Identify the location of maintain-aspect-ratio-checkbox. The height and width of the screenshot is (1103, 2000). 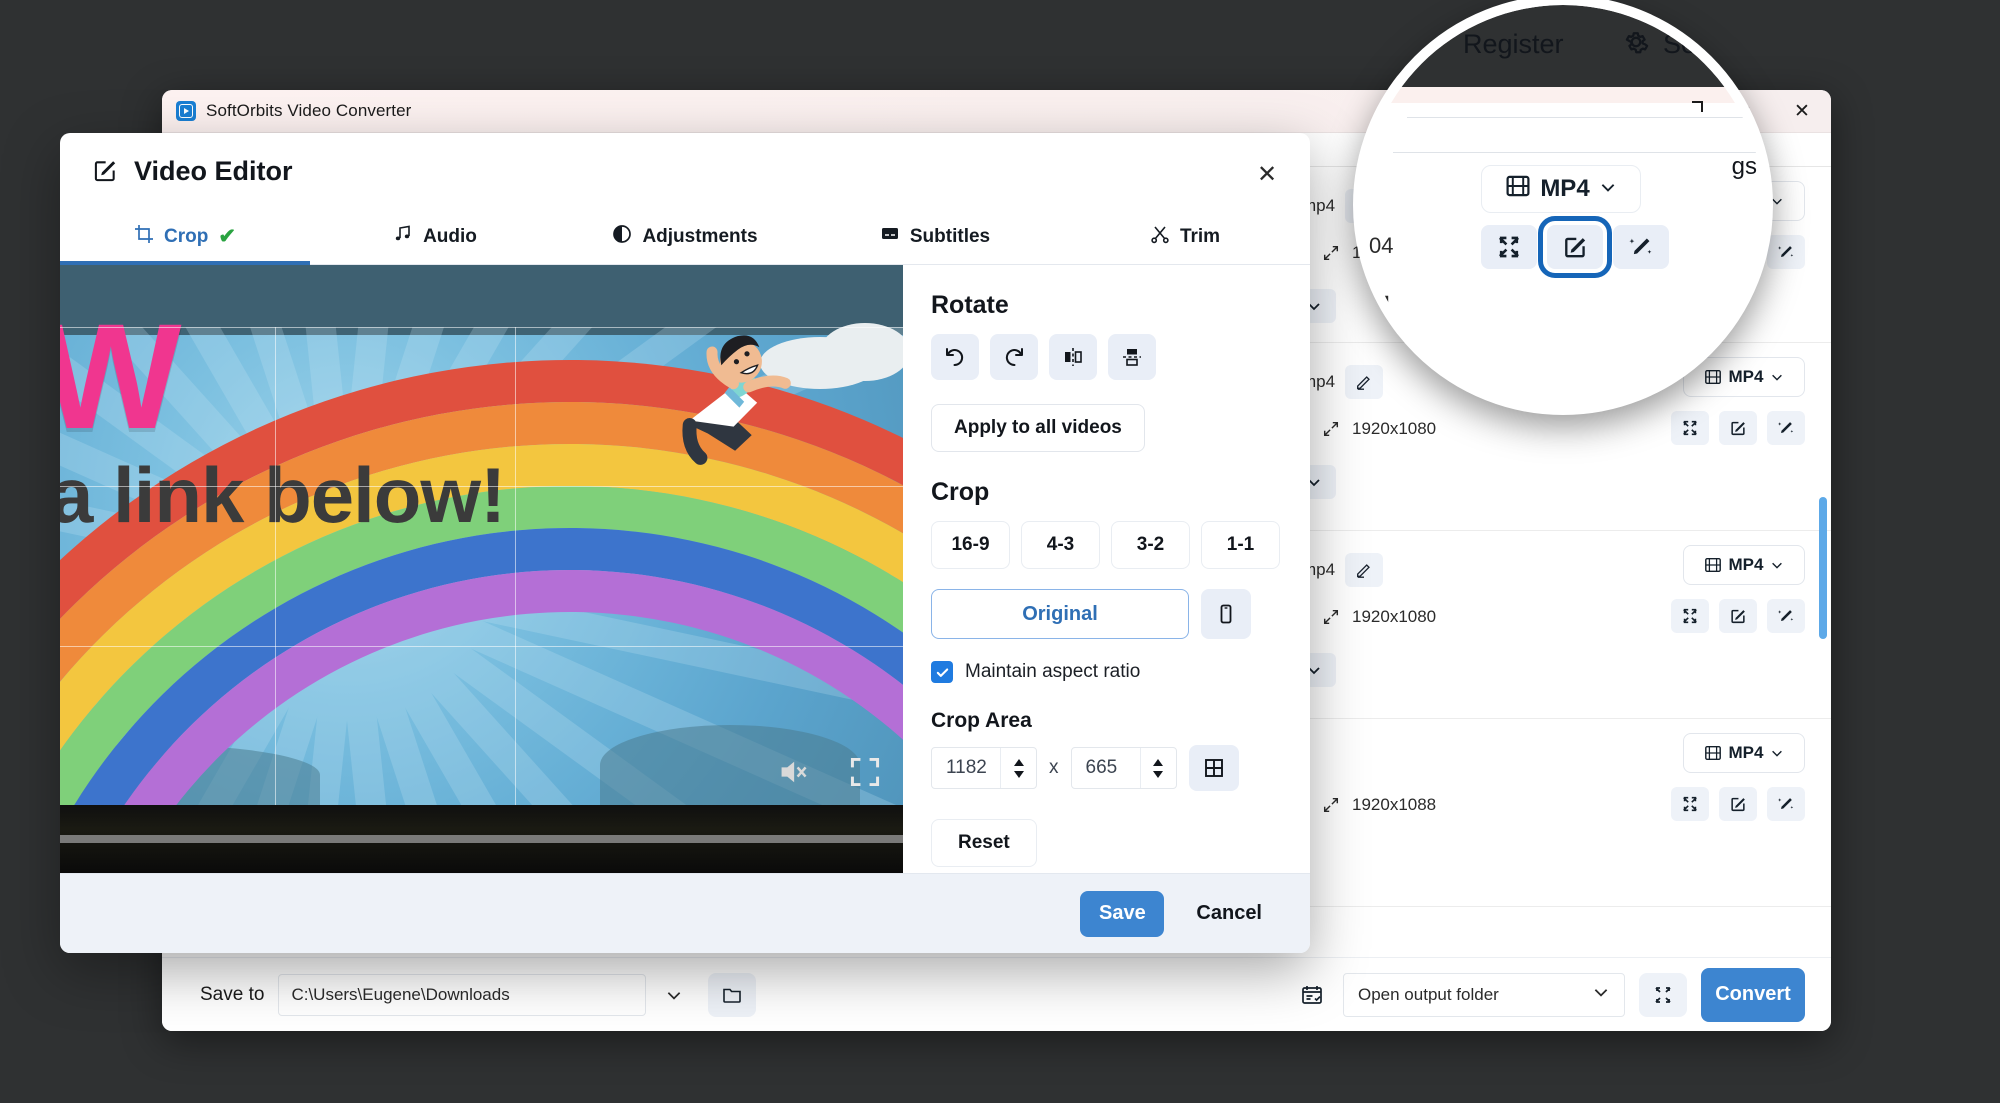
(942, 672).